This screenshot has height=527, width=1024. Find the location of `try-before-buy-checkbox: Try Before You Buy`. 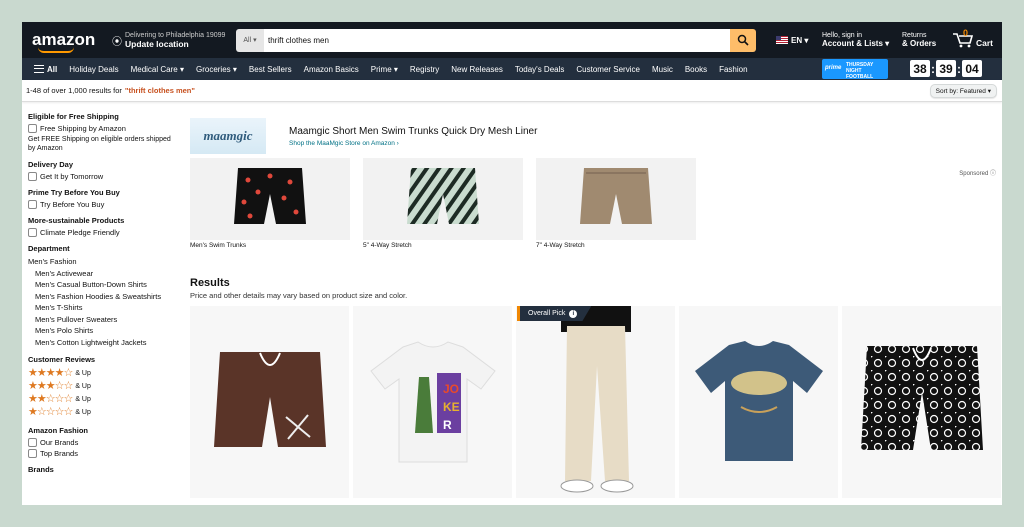

try-before-buy-checkbox: Try Before You Buy is located at coordinates (103, 204).